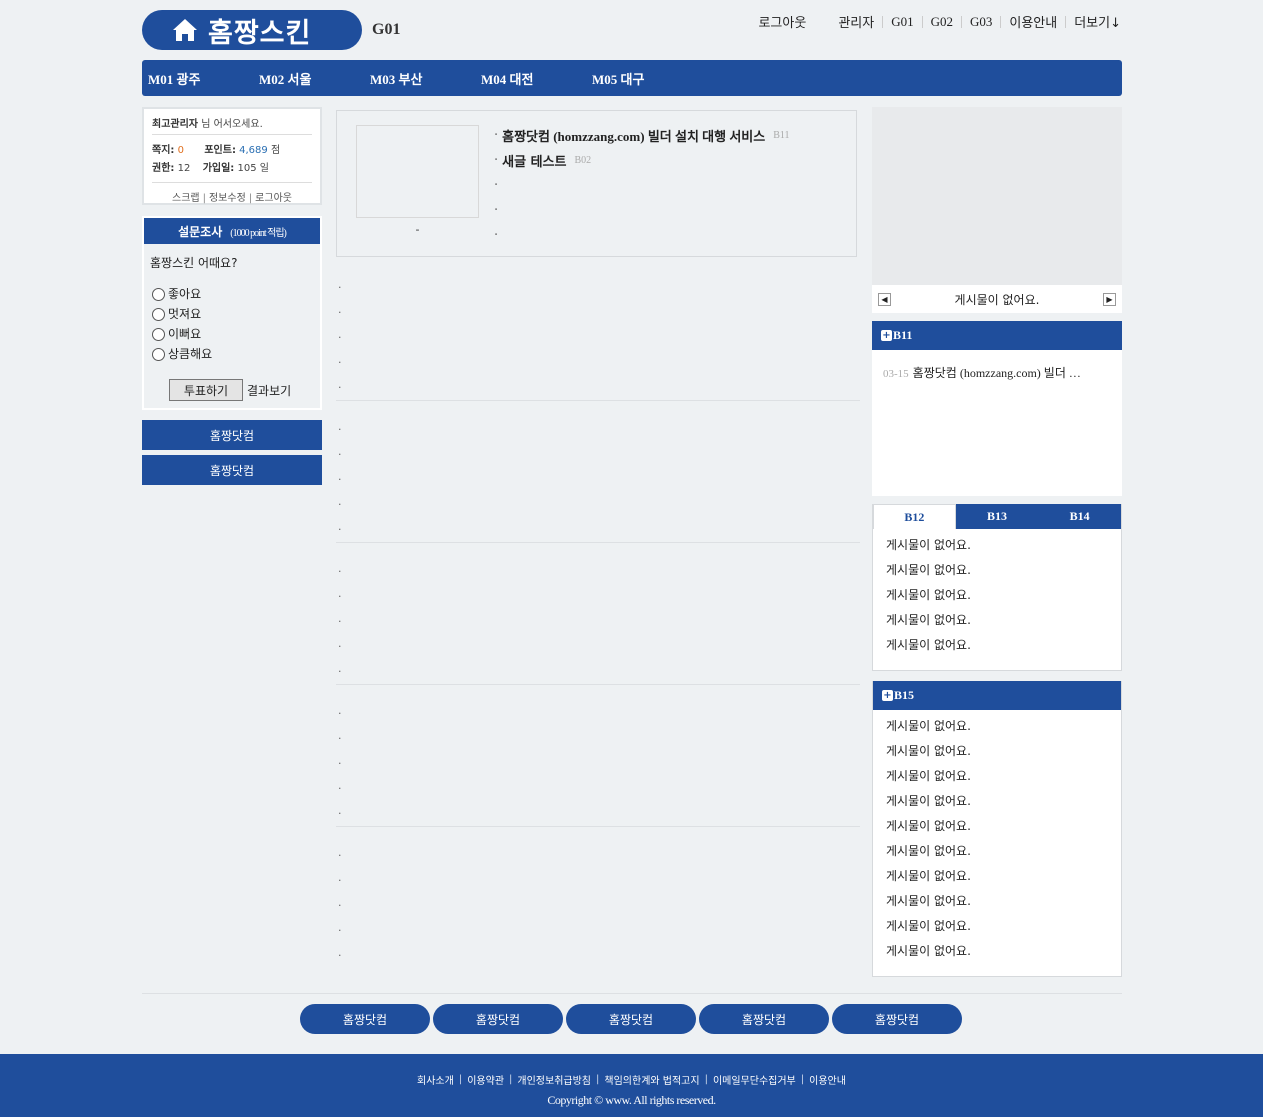 This screenshot has height=1117, width=1263. What do you see at coordinates (997, 299) in the screenshot?
I see `slider-nav: ◀ 게시물이 없어요. ▶` at bounding box center [997, 299].